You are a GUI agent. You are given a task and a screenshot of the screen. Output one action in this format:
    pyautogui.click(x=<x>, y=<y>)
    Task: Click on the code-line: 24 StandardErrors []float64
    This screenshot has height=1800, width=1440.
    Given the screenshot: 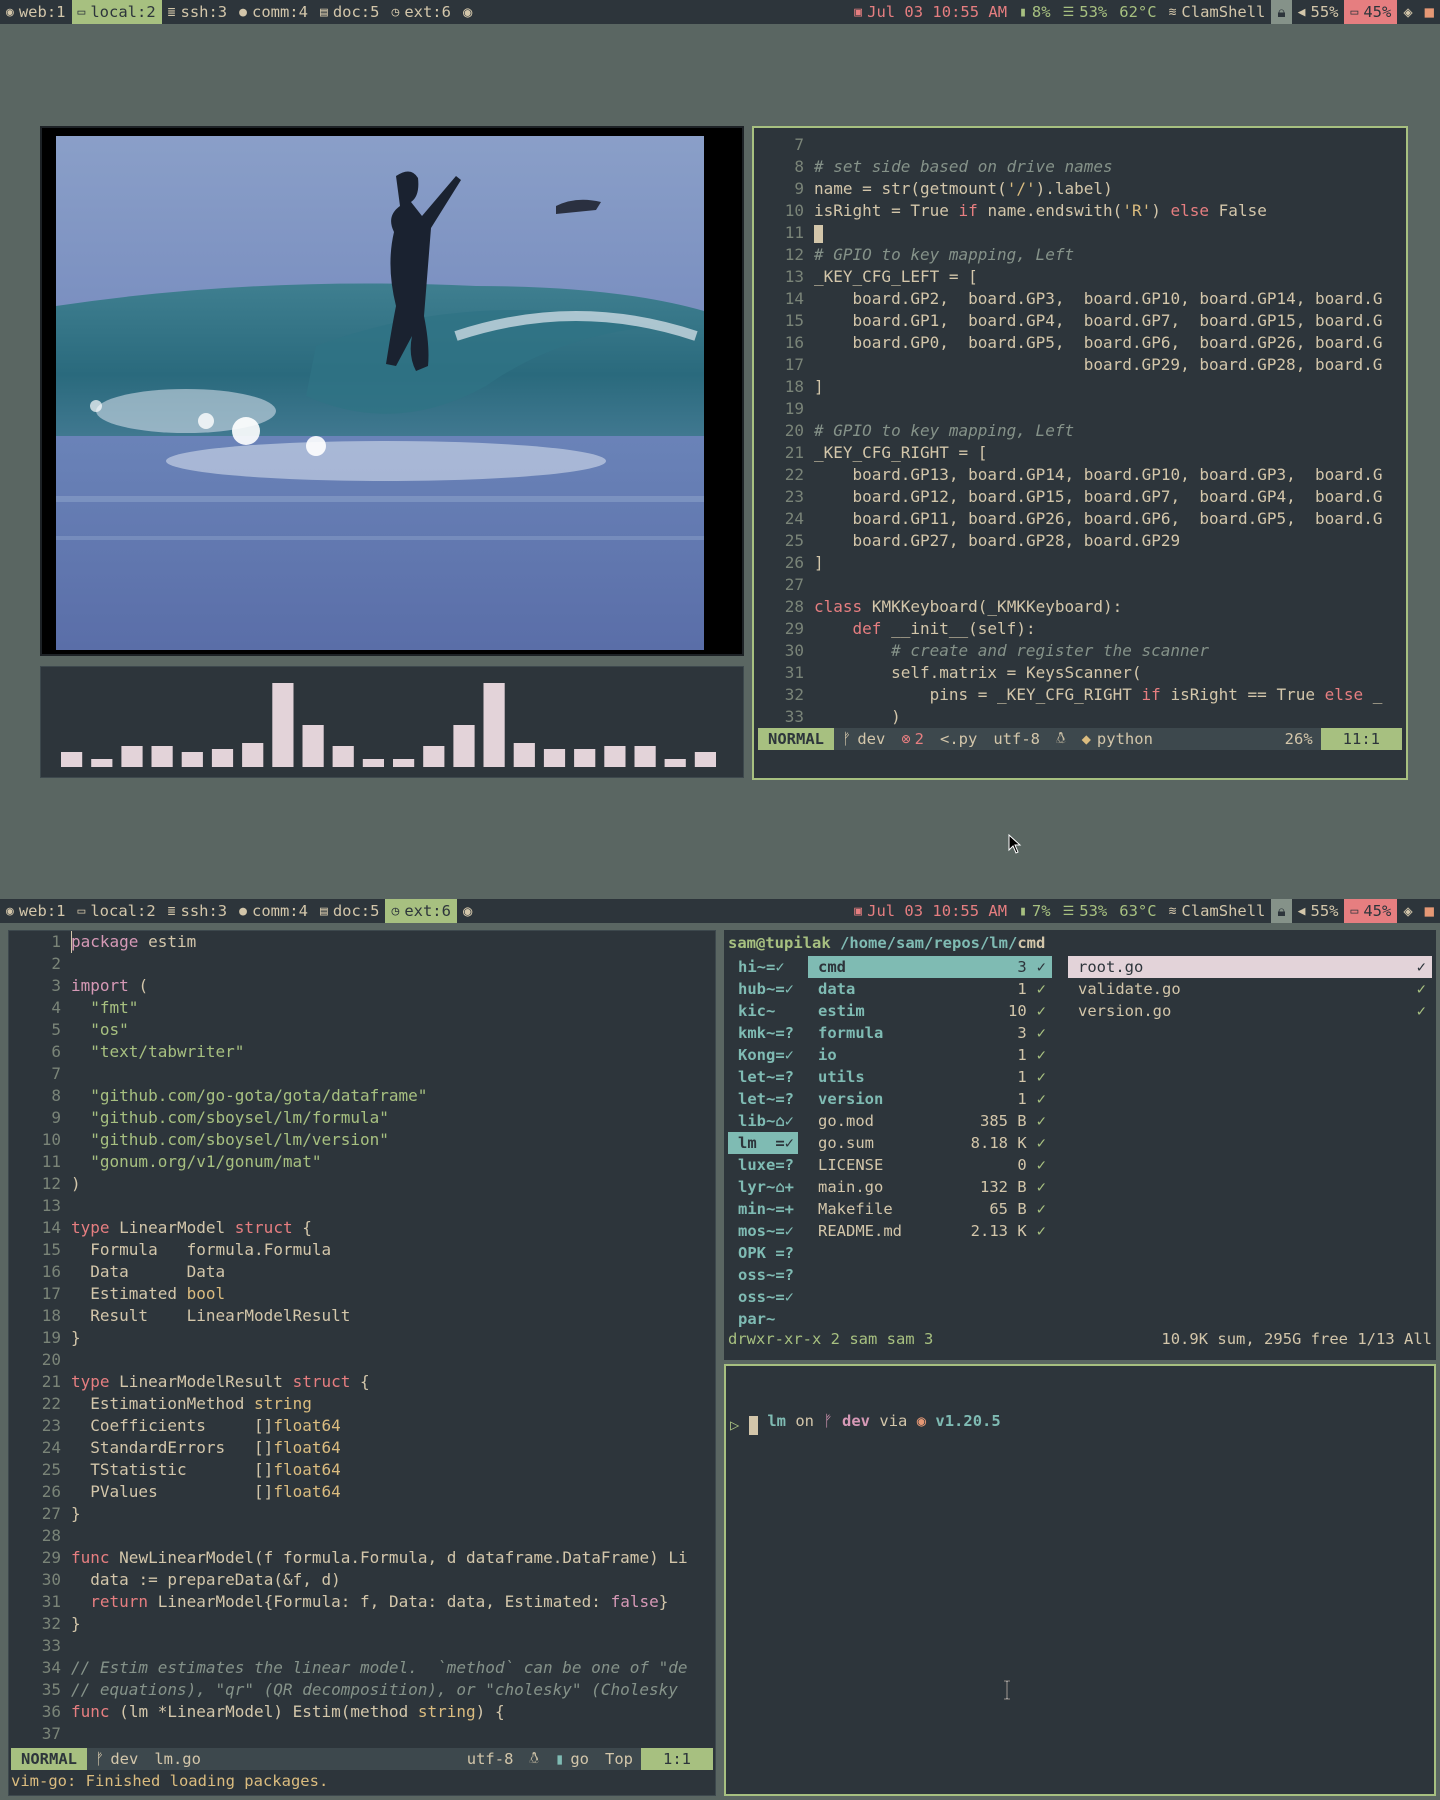 What is the action you would take?
    pyautogui.click(x=362, y=1448)
    